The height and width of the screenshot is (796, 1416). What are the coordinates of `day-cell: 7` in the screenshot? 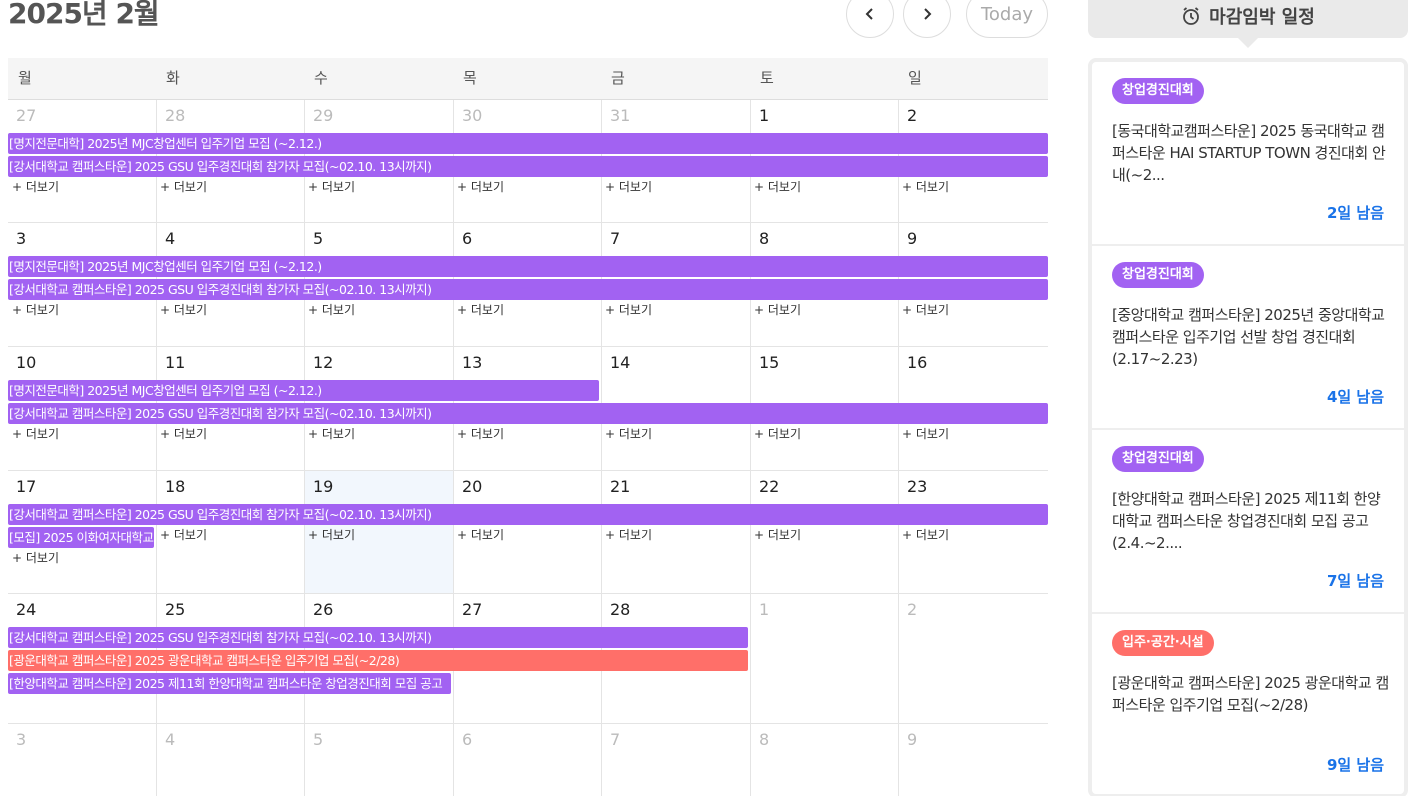 It's located at (675, 760).